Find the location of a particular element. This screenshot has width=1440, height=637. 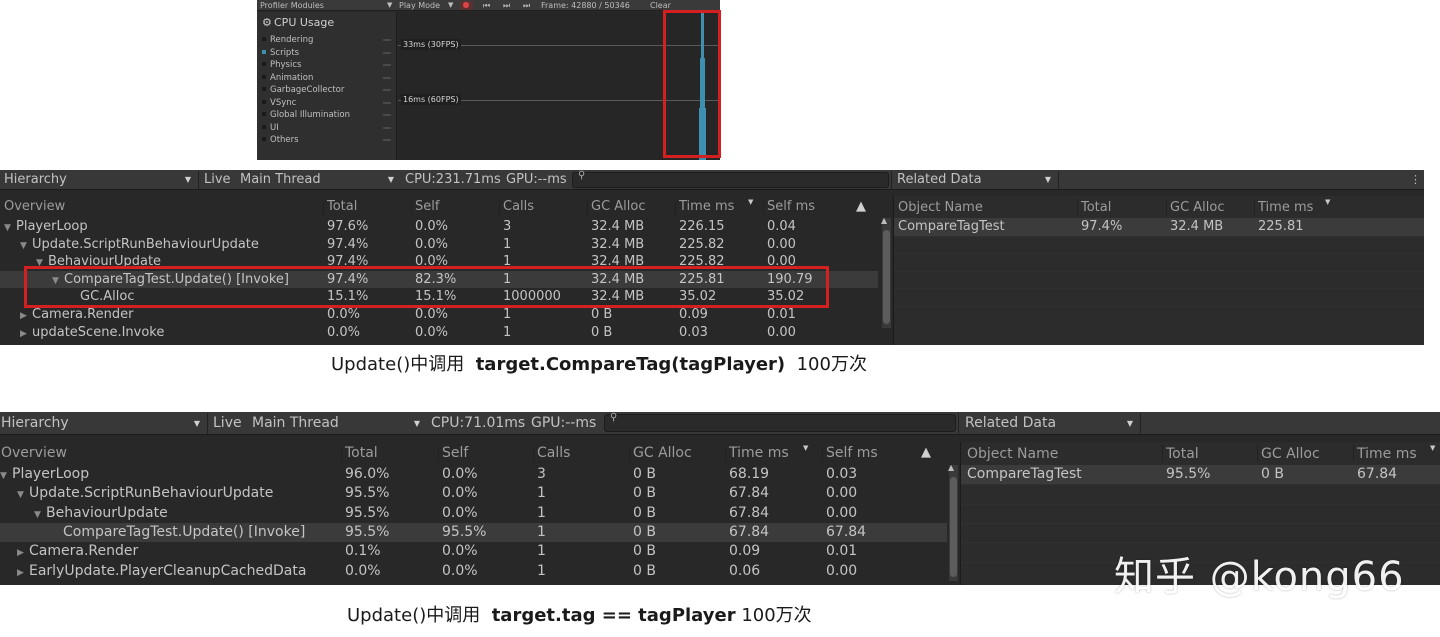

cpu-category-item: VSync is located at coordinates (328, 103).